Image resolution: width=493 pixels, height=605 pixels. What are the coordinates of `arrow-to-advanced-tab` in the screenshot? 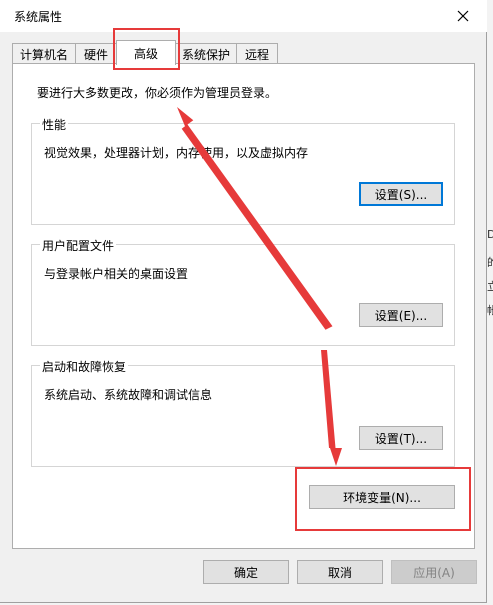 It's located at (255, 218).